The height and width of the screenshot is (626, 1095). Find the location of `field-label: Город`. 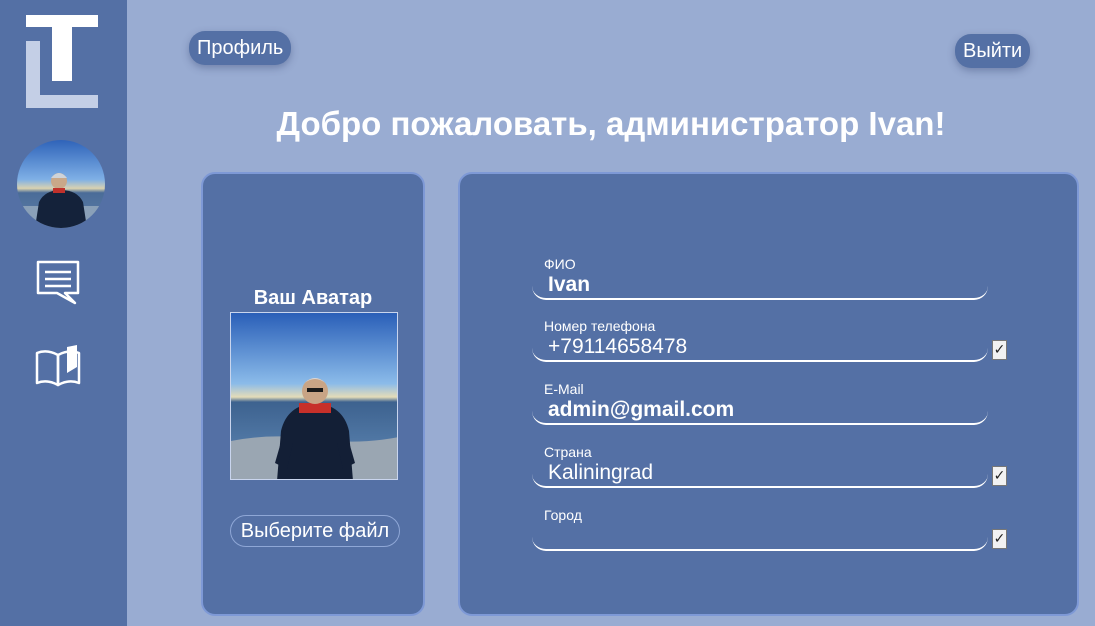

field-label: Город is located at coordinates (563, 515).